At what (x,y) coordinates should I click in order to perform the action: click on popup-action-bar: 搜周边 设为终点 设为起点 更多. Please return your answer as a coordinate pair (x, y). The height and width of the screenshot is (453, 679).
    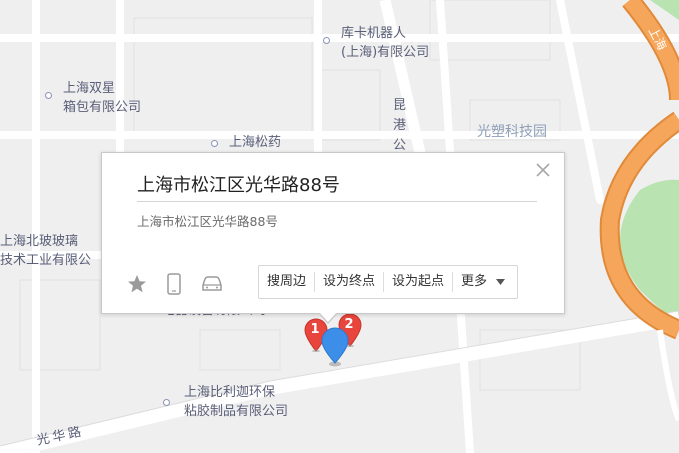
    Looking at the image, I should click on (388, 282).